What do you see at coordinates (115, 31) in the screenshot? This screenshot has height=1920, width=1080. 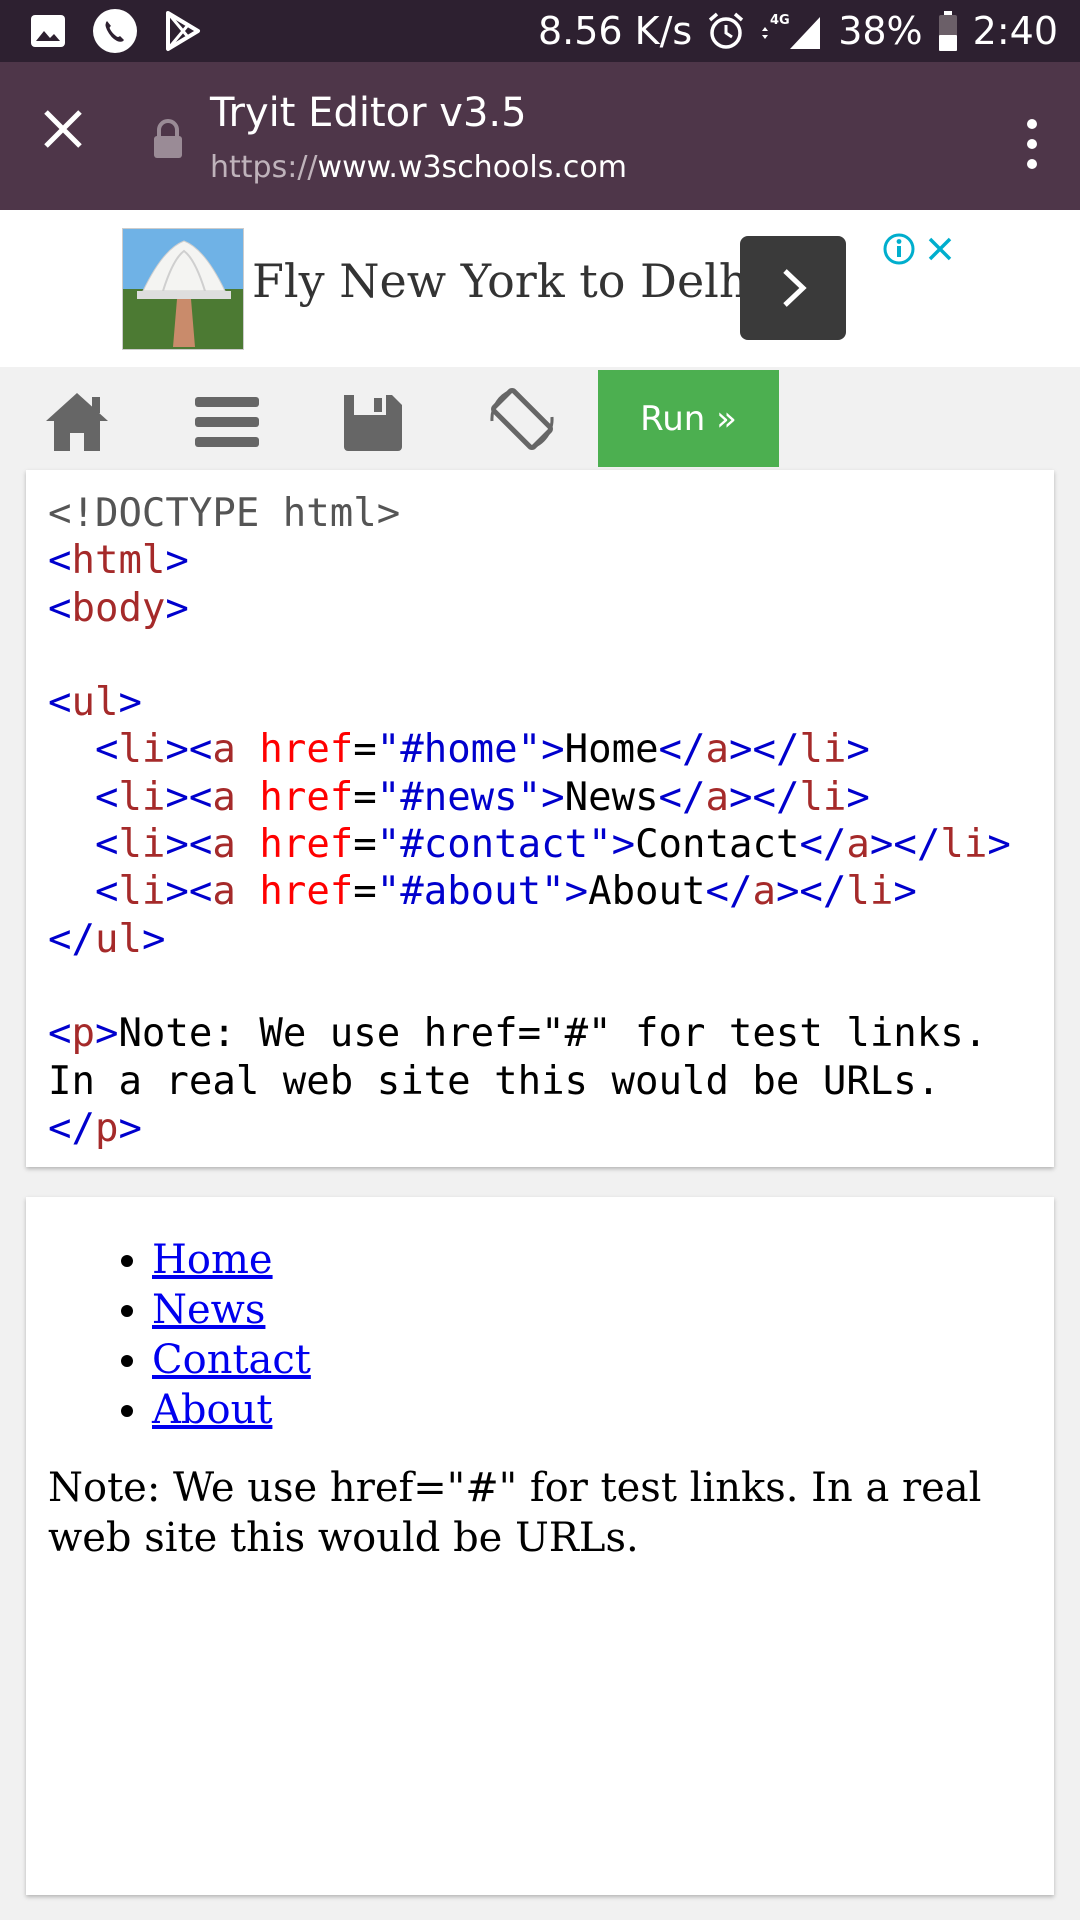 I see `phone-icon` at bounding box center [115, 31].